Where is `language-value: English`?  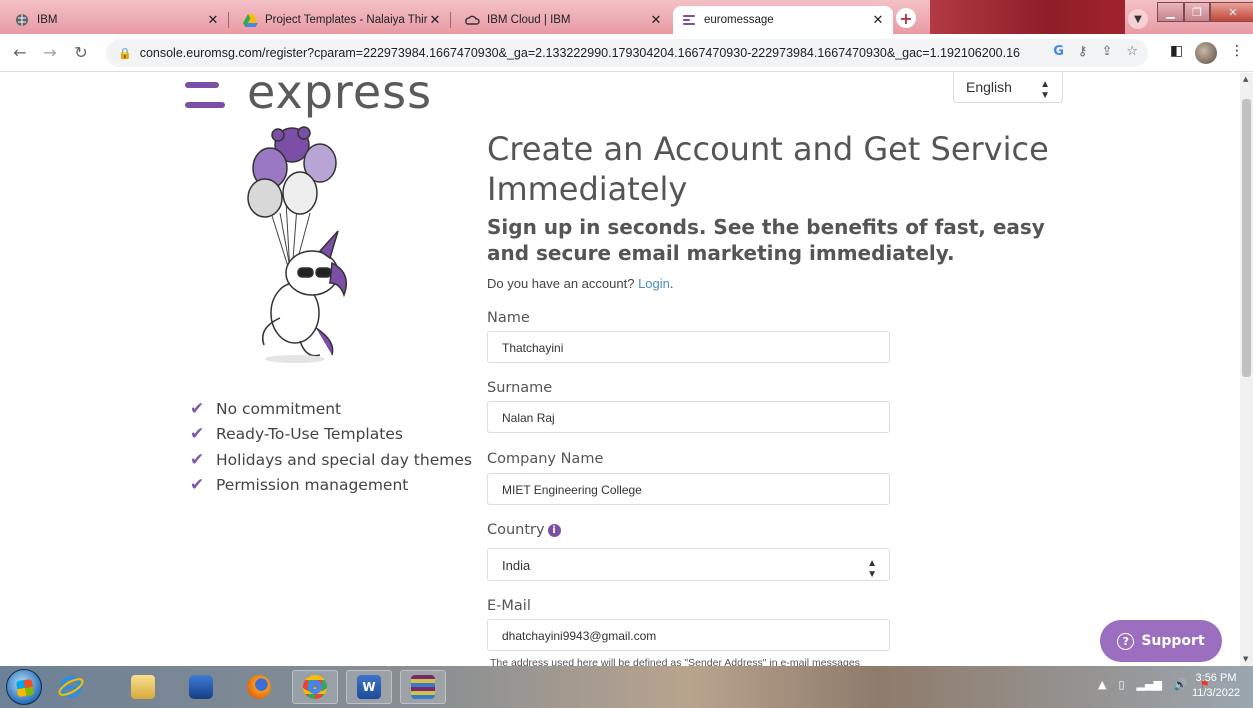
language-value: English is located at coordinates (989, 87).